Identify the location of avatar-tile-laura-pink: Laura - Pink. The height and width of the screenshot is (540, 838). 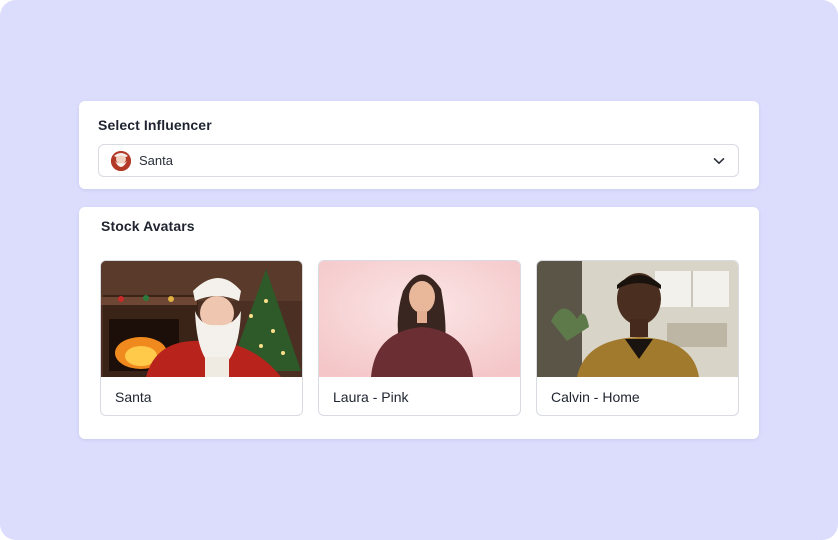
(419, 338).